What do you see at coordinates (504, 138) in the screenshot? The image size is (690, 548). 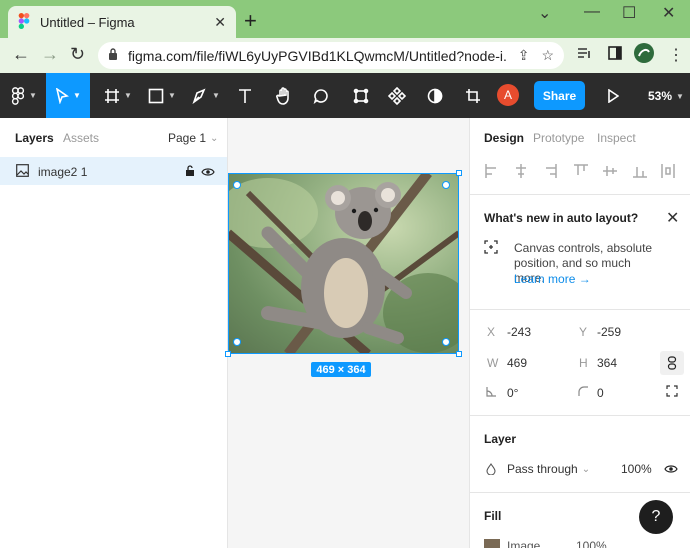 I see `tab-design: Design` at bounding box center [504, 138].